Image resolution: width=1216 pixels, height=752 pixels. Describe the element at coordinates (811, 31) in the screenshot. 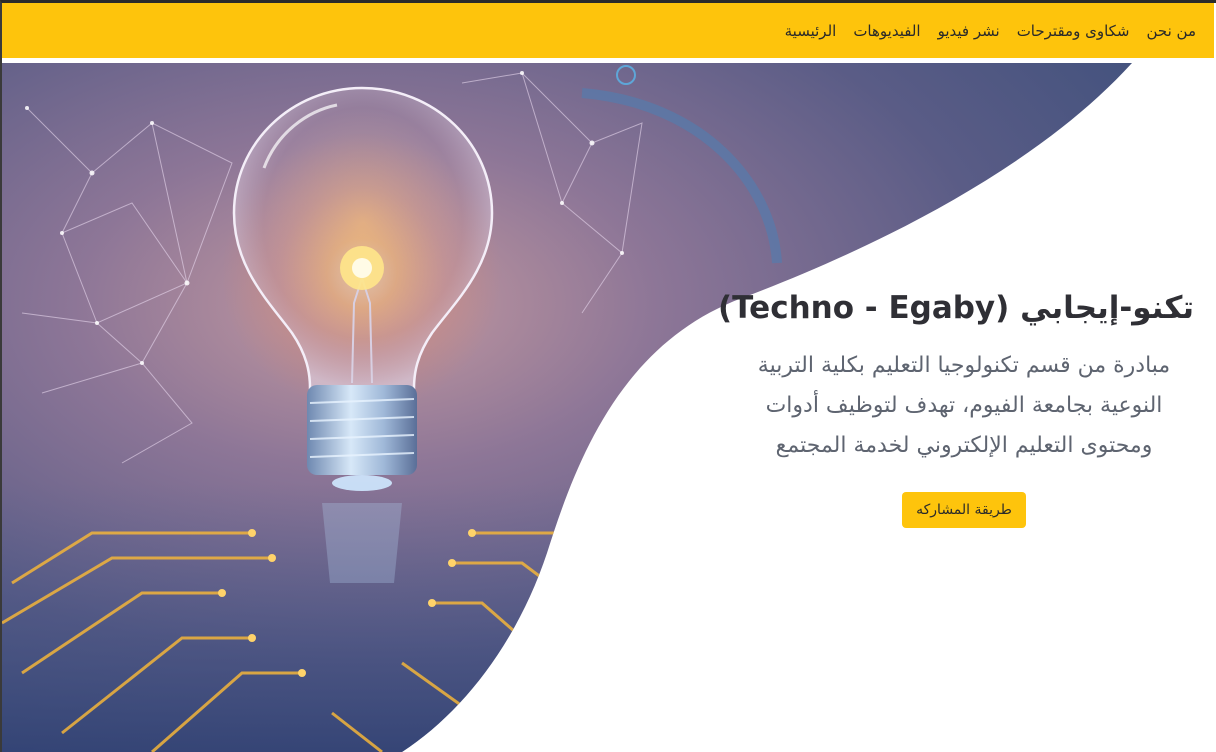

I see `nav-item-home: الرئيسية` at that location.